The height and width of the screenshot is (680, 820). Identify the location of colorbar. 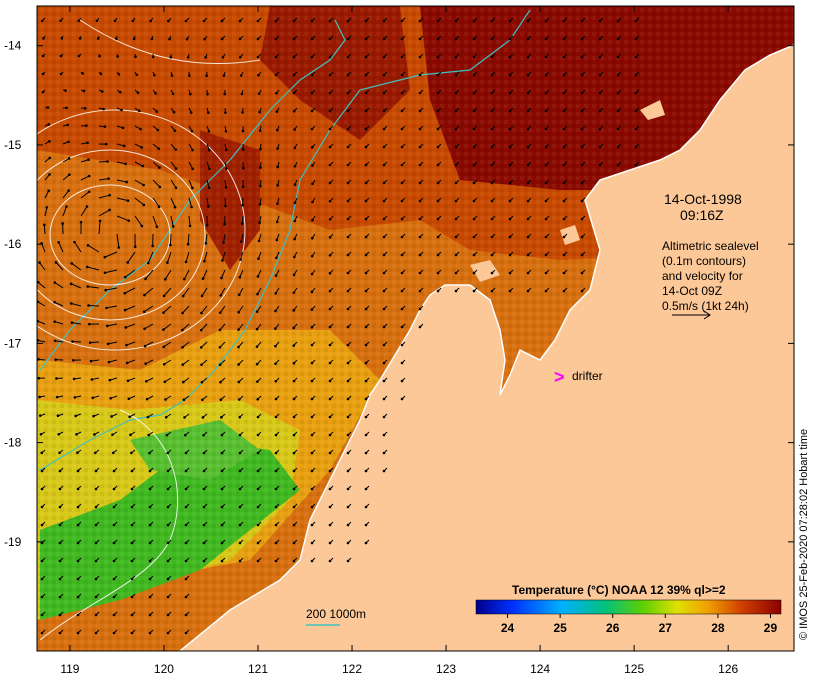
(628, 607).